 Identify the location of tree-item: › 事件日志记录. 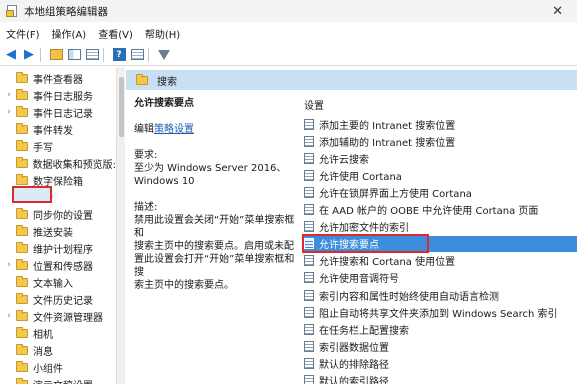
(58, 112).